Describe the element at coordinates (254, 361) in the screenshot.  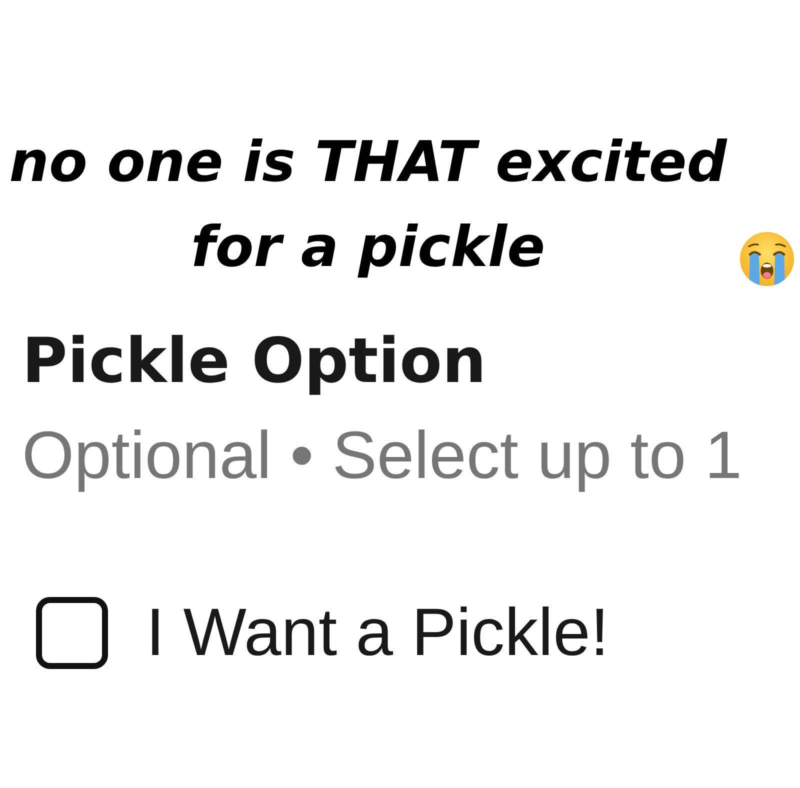
I see `section-title: Pickle Option` at that location.